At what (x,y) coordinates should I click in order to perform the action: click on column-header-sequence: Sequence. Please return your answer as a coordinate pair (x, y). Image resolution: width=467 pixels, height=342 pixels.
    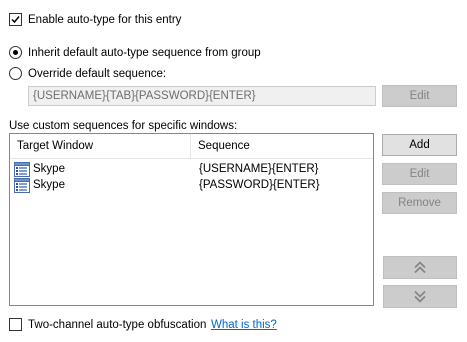
    Looking at the image, I should click on (282, 146).